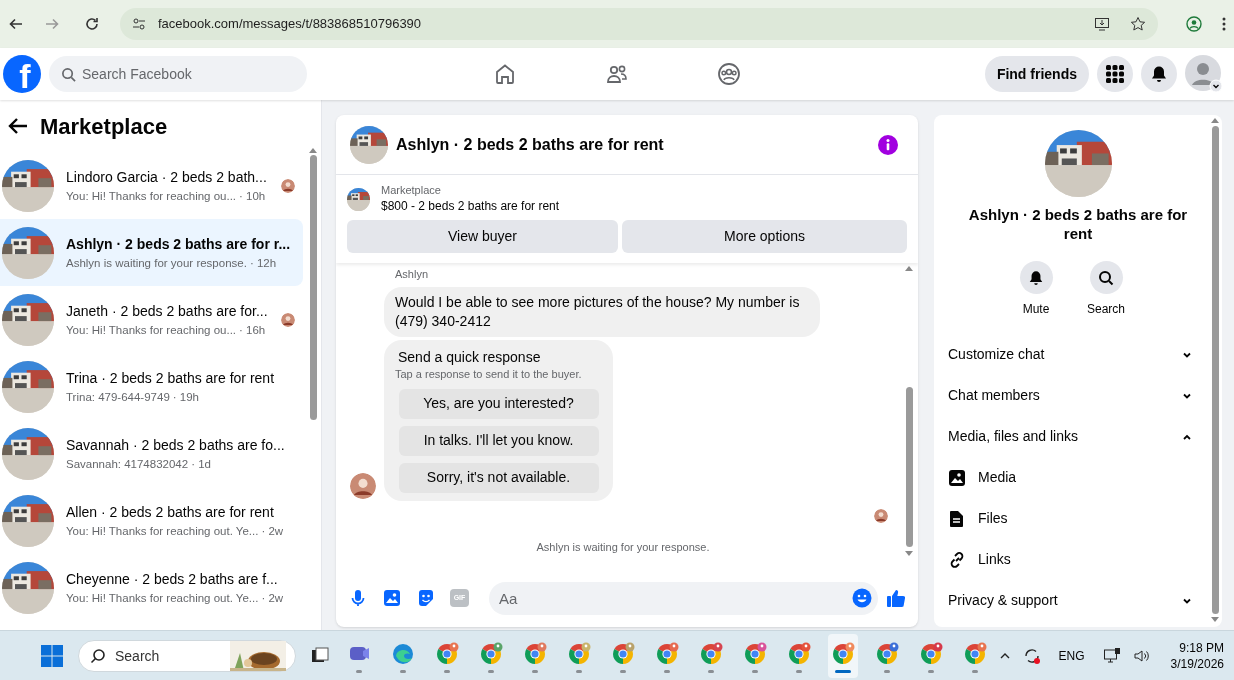 This screenshot has height=680, width=1234. What do you see at coordinates (151, 386) in the screenshot?
I see `conversation-item: Trina · 2 beds 2 baths are for rent Trina: 479-644-9749 · 19h` at bounding box center [151, 386].